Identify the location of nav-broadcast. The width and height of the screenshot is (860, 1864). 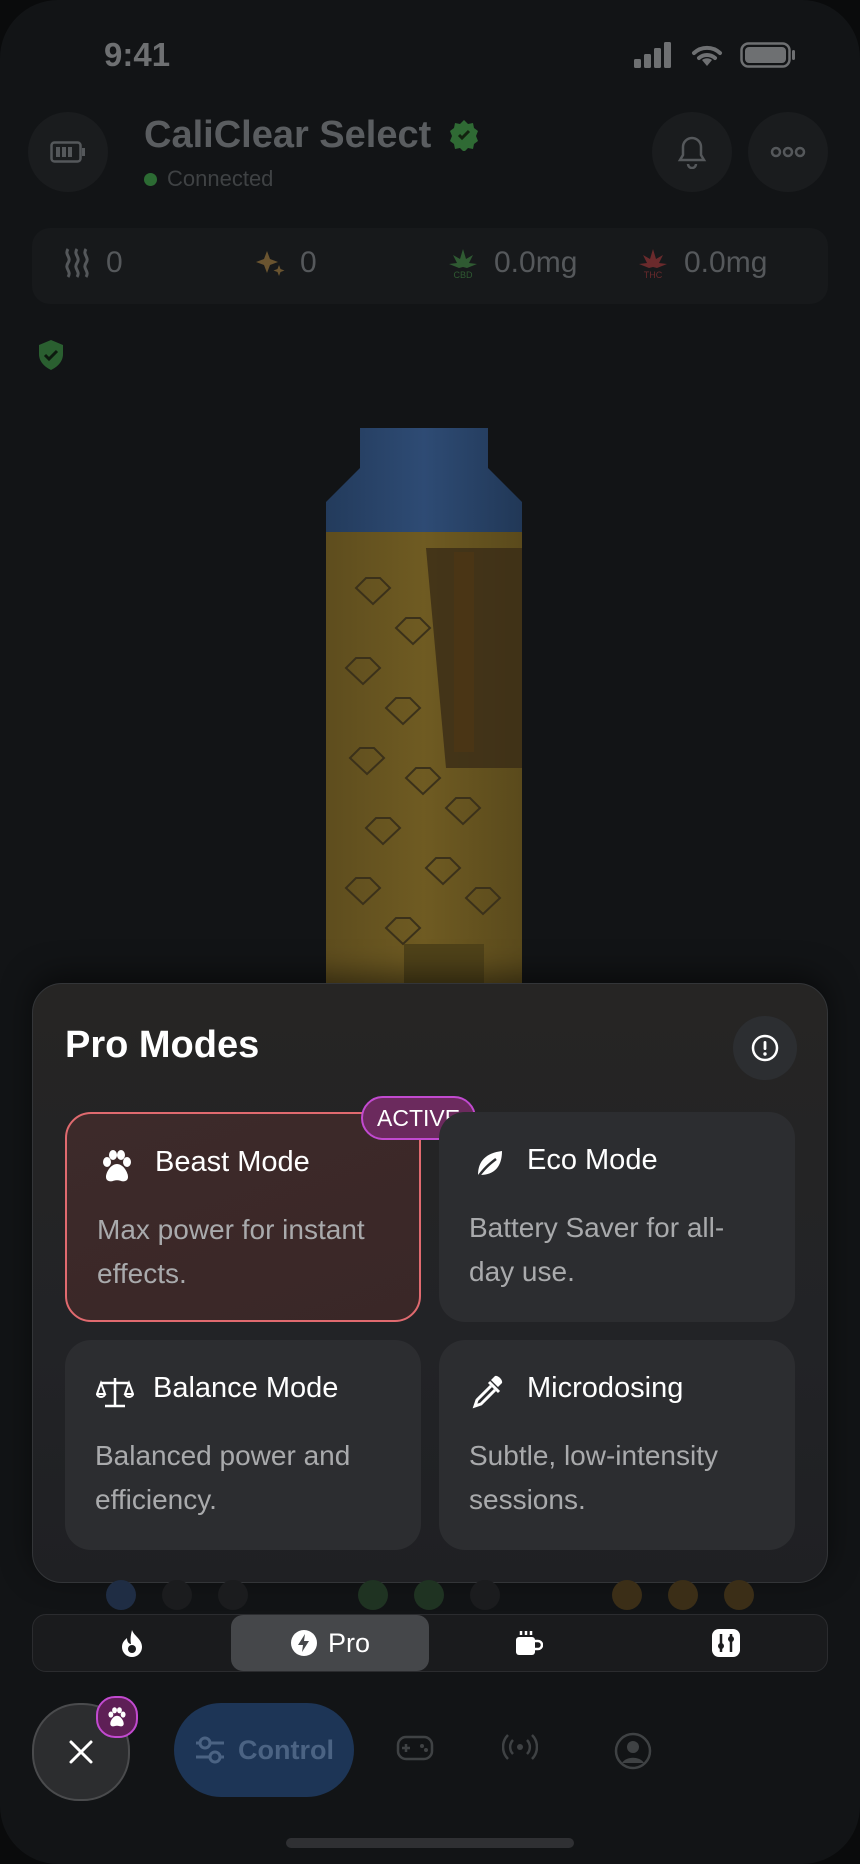
(520, 1749).